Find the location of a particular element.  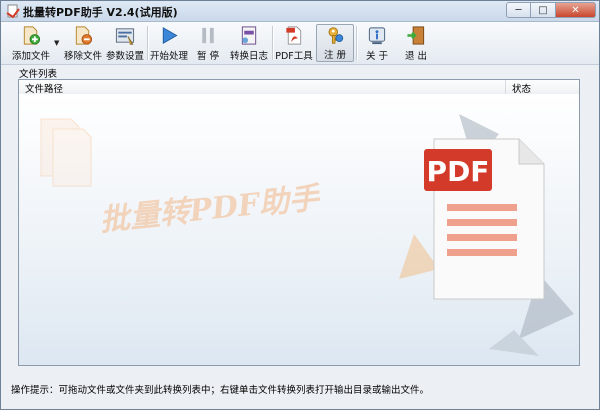

pause-icon is located at coordinates (208, 35).